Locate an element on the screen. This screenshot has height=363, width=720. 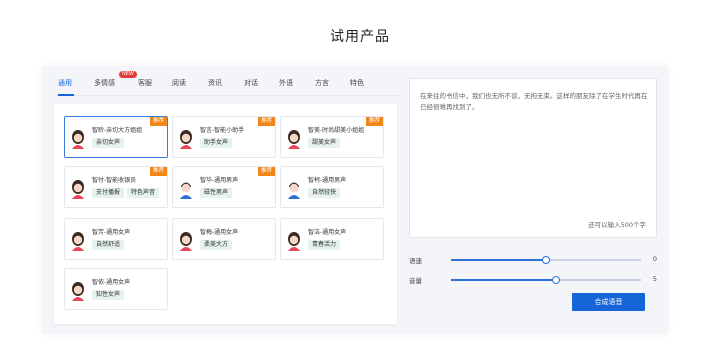
speed-slider-track is located at coordinates (546, 260).